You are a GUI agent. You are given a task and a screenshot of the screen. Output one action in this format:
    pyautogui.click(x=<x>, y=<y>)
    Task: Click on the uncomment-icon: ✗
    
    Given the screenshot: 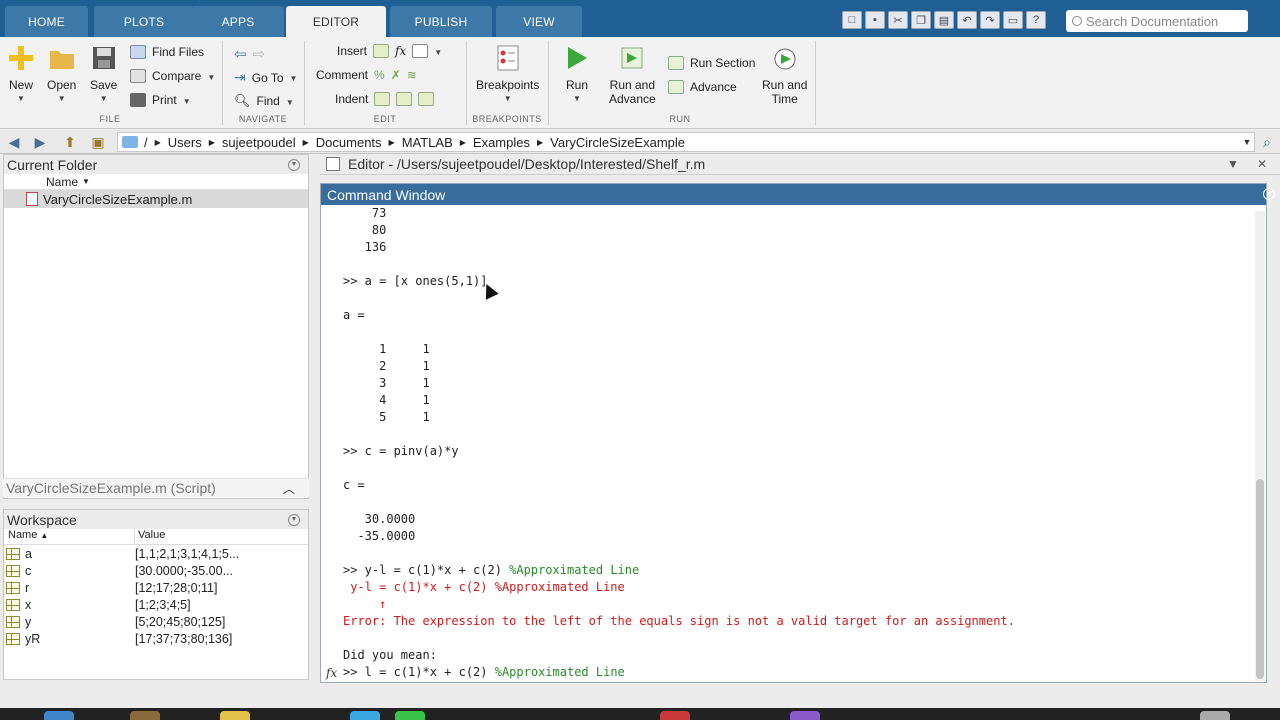 What is the action you would take?
    pyautogui.click(x=396, y=75)
    